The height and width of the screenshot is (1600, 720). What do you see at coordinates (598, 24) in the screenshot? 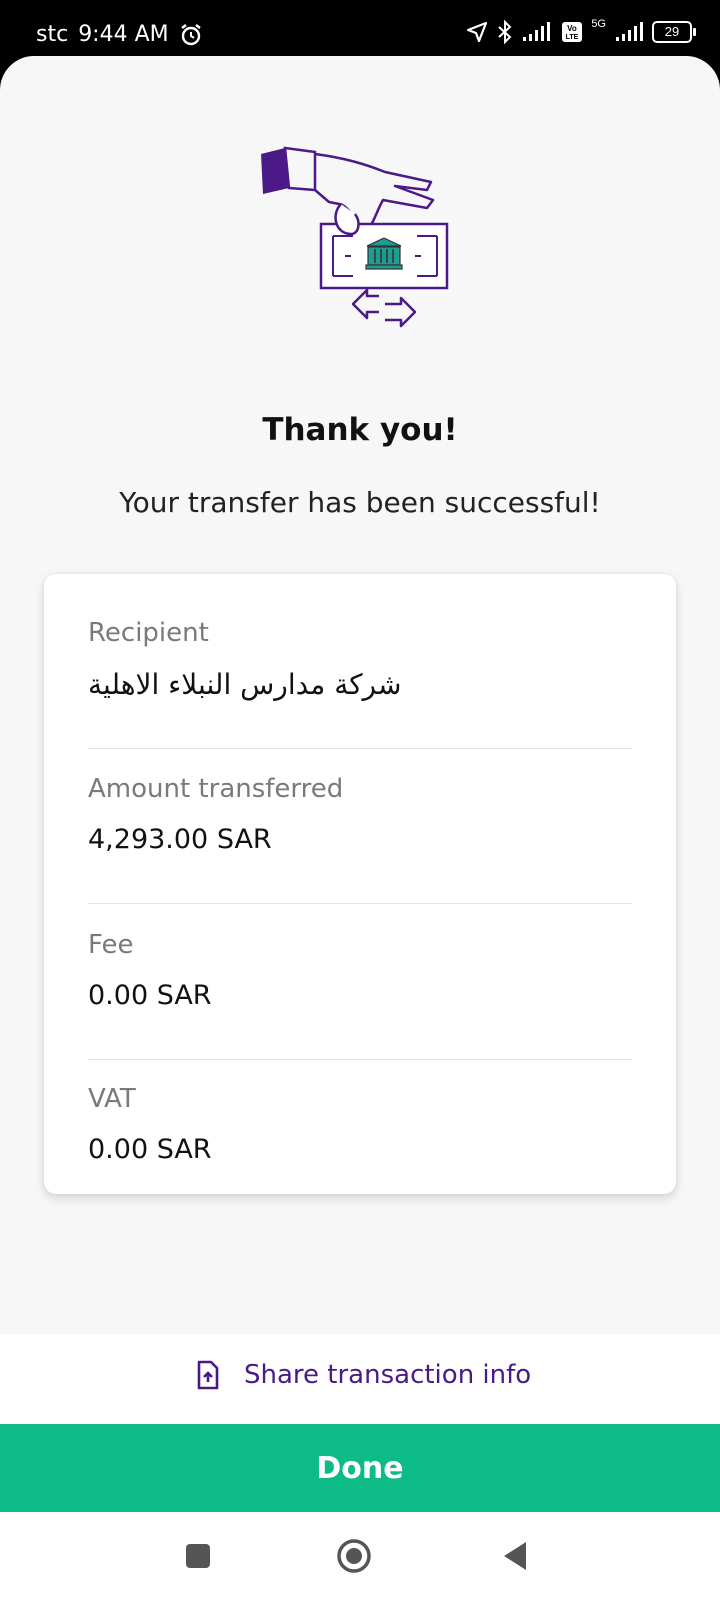
I see `network-type: 5G` at bounding box center [598, 24].